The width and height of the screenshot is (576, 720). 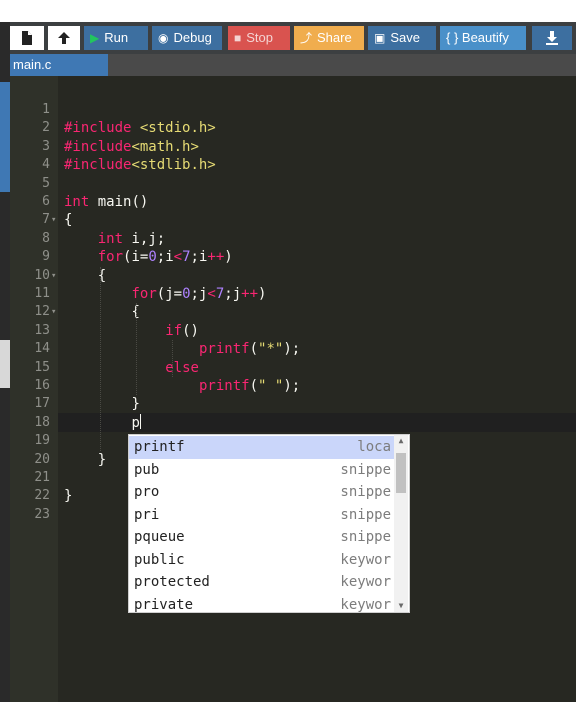 I want to click on scroll-thumb, so click(x=401, y=473).